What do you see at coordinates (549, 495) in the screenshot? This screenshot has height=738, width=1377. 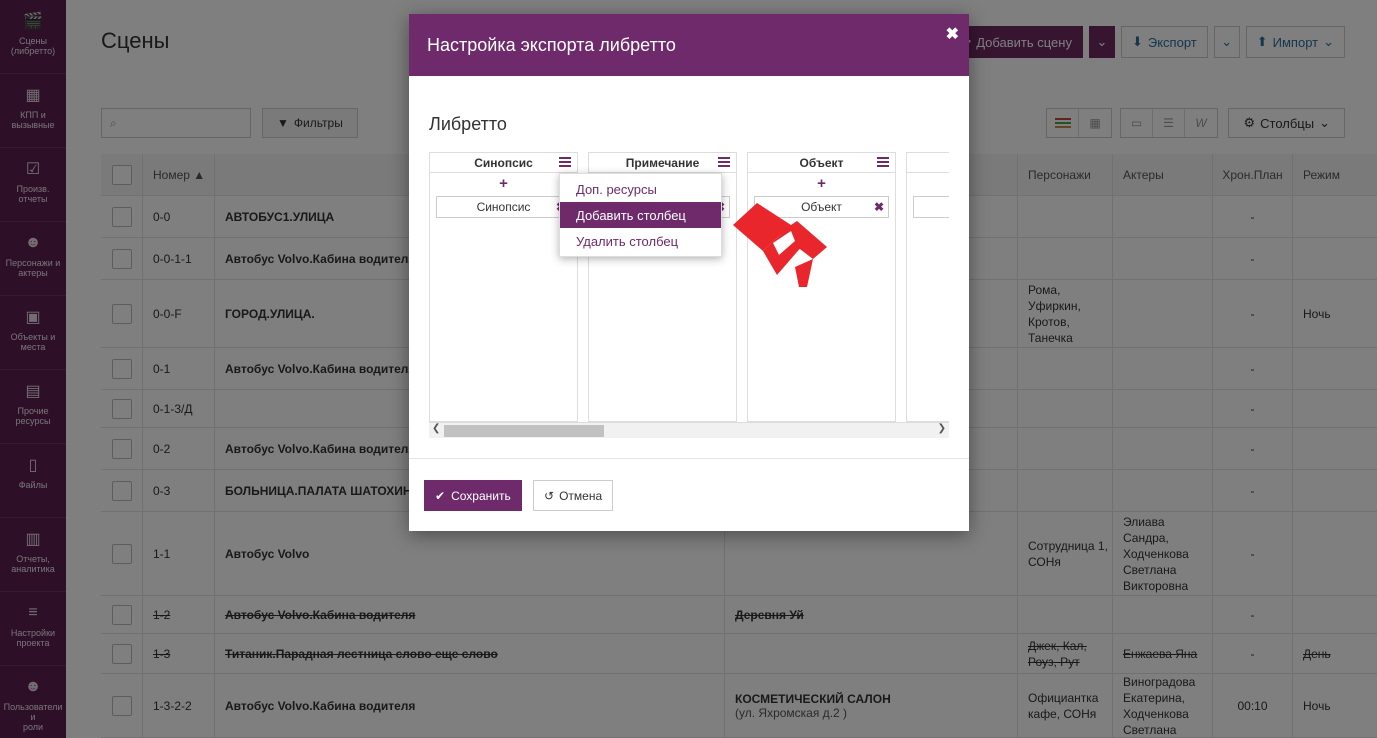 I see `undo-icon: ↺` at bounding box center [549, 495].